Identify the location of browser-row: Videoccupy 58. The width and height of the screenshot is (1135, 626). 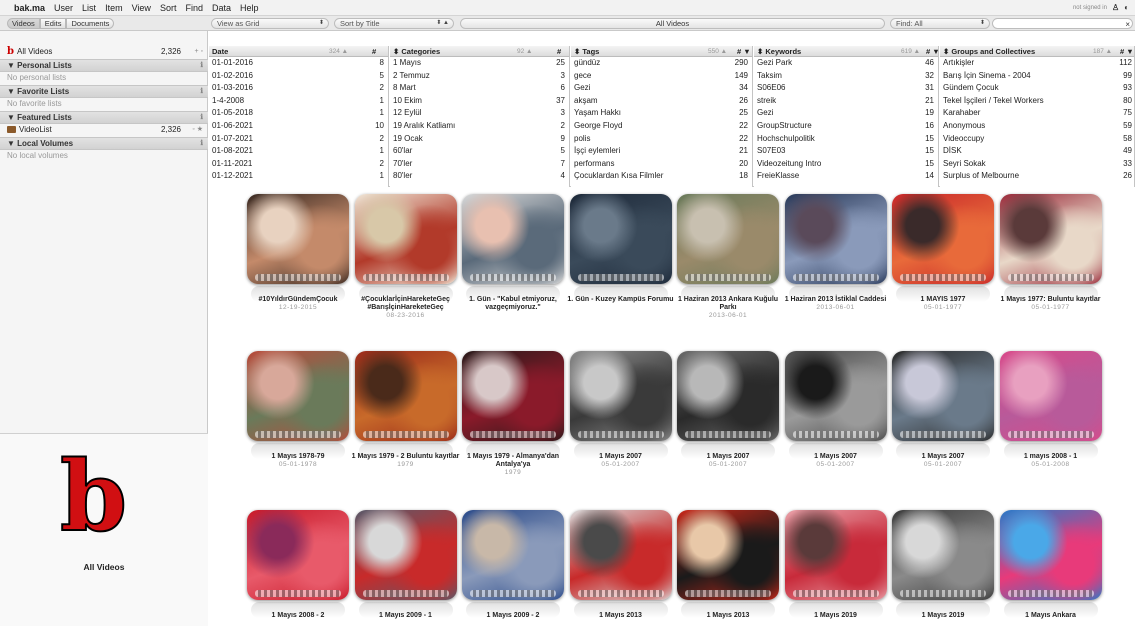
(1037, 139).